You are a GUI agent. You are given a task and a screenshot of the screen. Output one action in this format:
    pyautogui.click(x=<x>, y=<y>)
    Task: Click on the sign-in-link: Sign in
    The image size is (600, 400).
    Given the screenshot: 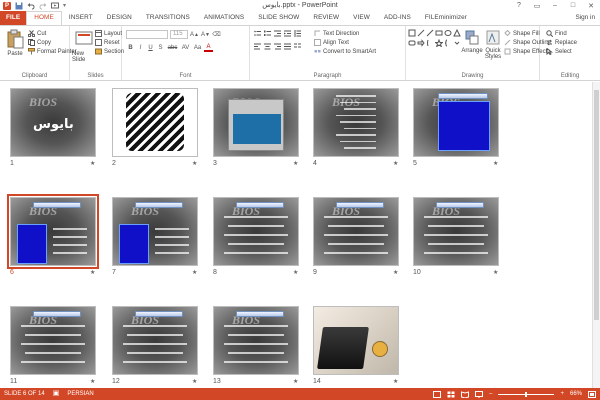 What is the action you would take?
    pyautogui.click(x=585, y=18)
    